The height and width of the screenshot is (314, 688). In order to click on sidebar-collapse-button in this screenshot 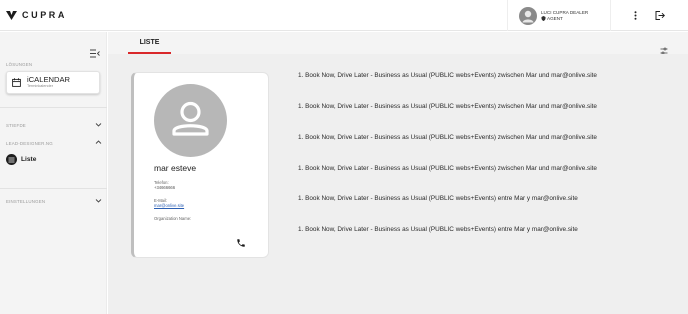, I will do `click(95, 50)`.